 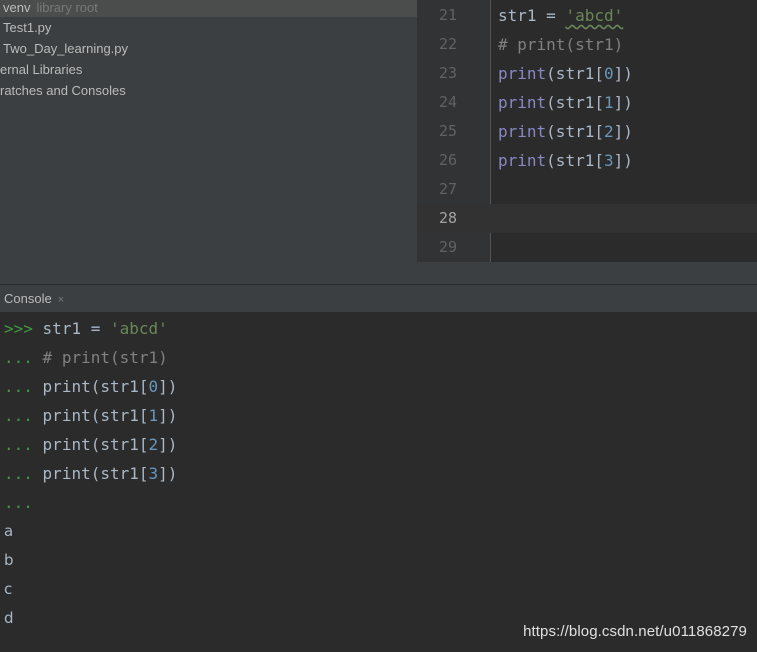 What do you see at coordinates (447, 15) in the screenshot?
I see `line-number: 21` at bounding box center [447, 15].